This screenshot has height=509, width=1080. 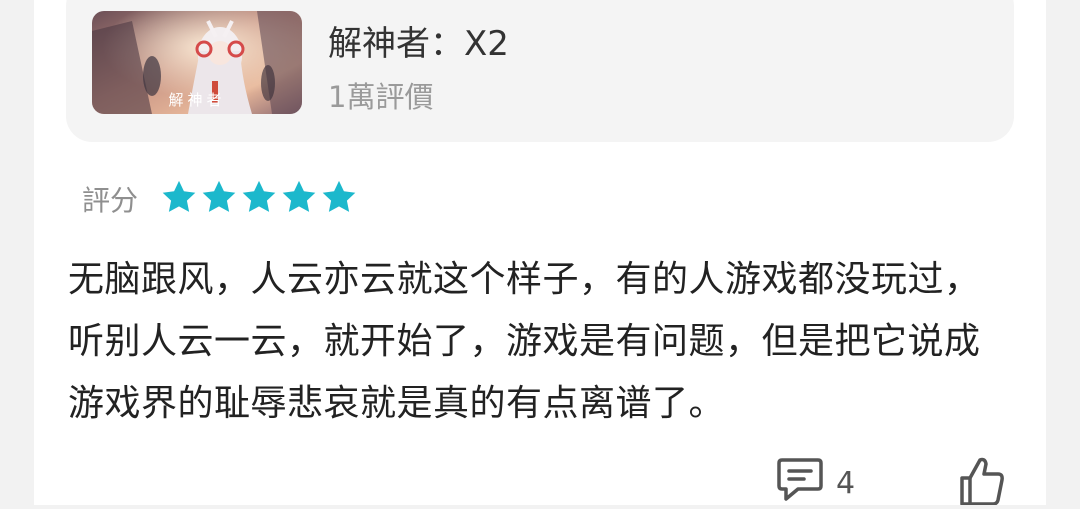 I want to click on like-button, so click(x=982, y=482).